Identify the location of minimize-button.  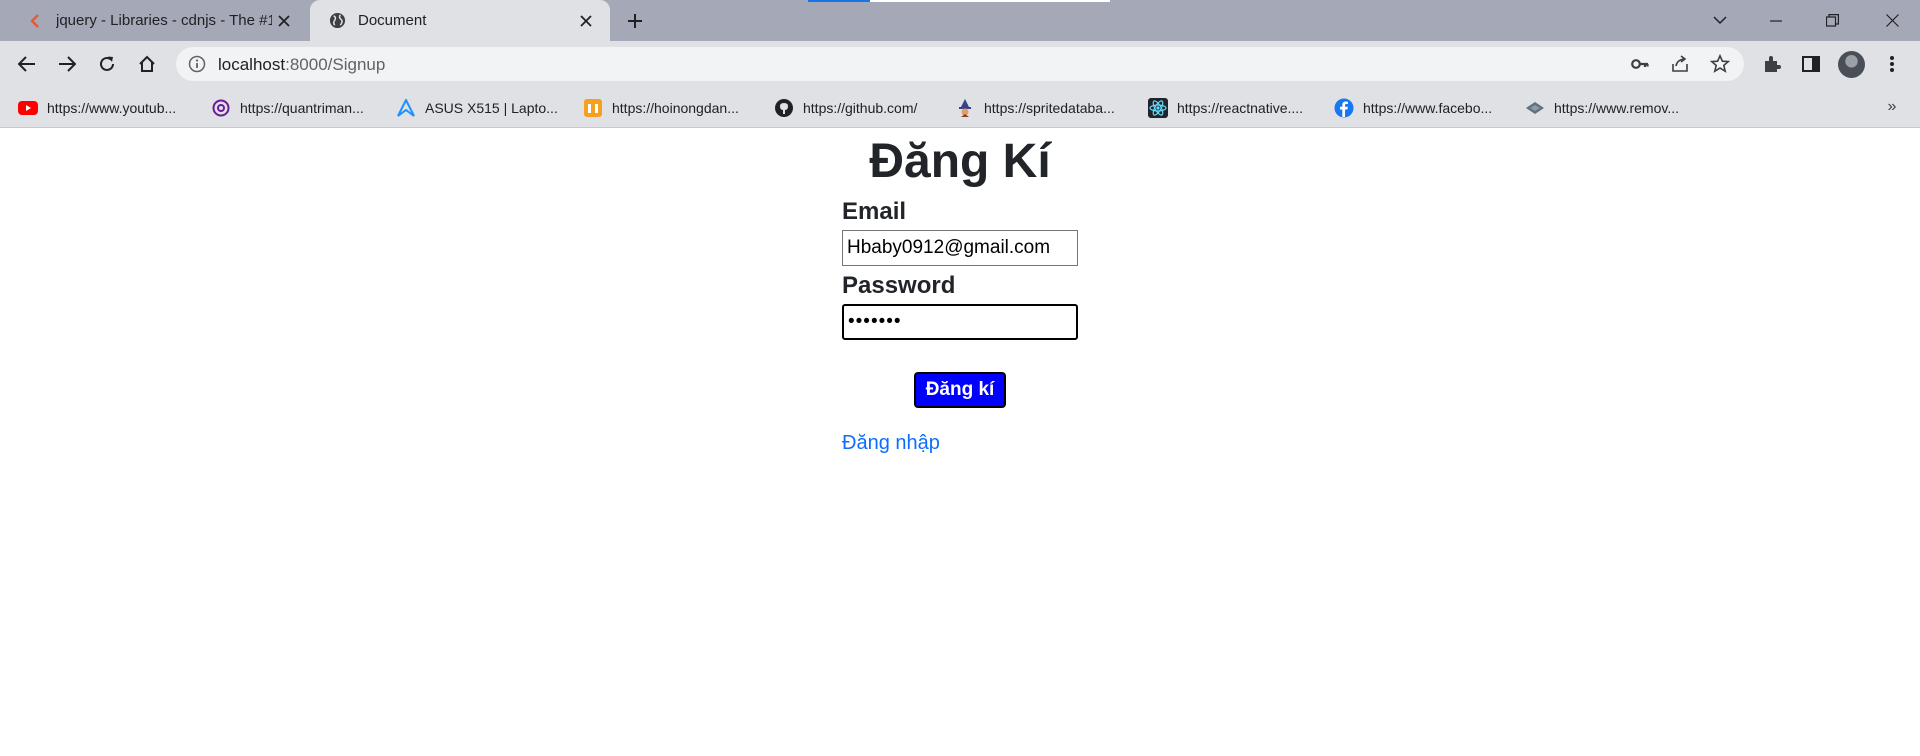
(1776, 20).